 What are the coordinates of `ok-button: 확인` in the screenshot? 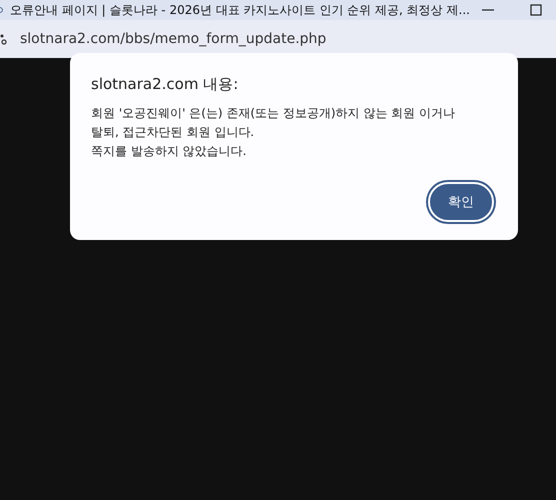 It's located at (461, 202).